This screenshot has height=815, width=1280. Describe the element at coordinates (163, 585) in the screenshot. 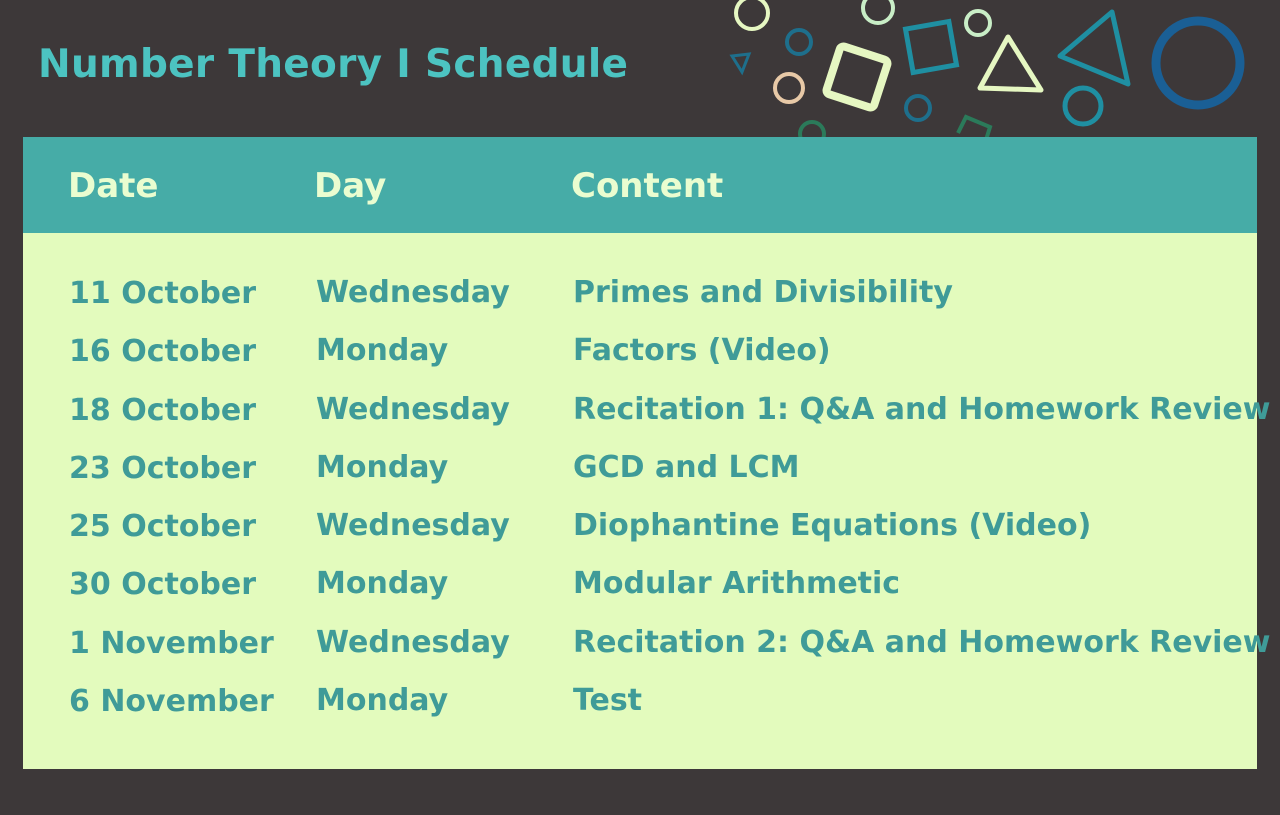

I see `date-cell: 30 October` at that location.